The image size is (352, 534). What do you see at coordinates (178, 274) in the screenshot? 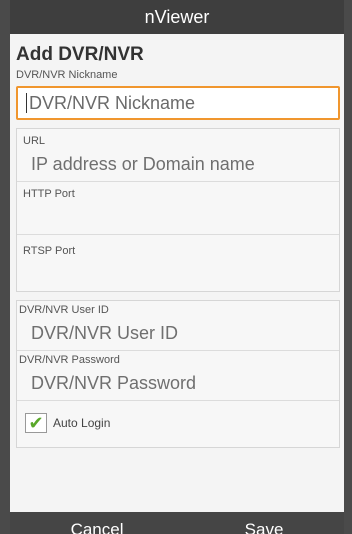
I see `rtsp-port-input` at bounding box center [178, 274].